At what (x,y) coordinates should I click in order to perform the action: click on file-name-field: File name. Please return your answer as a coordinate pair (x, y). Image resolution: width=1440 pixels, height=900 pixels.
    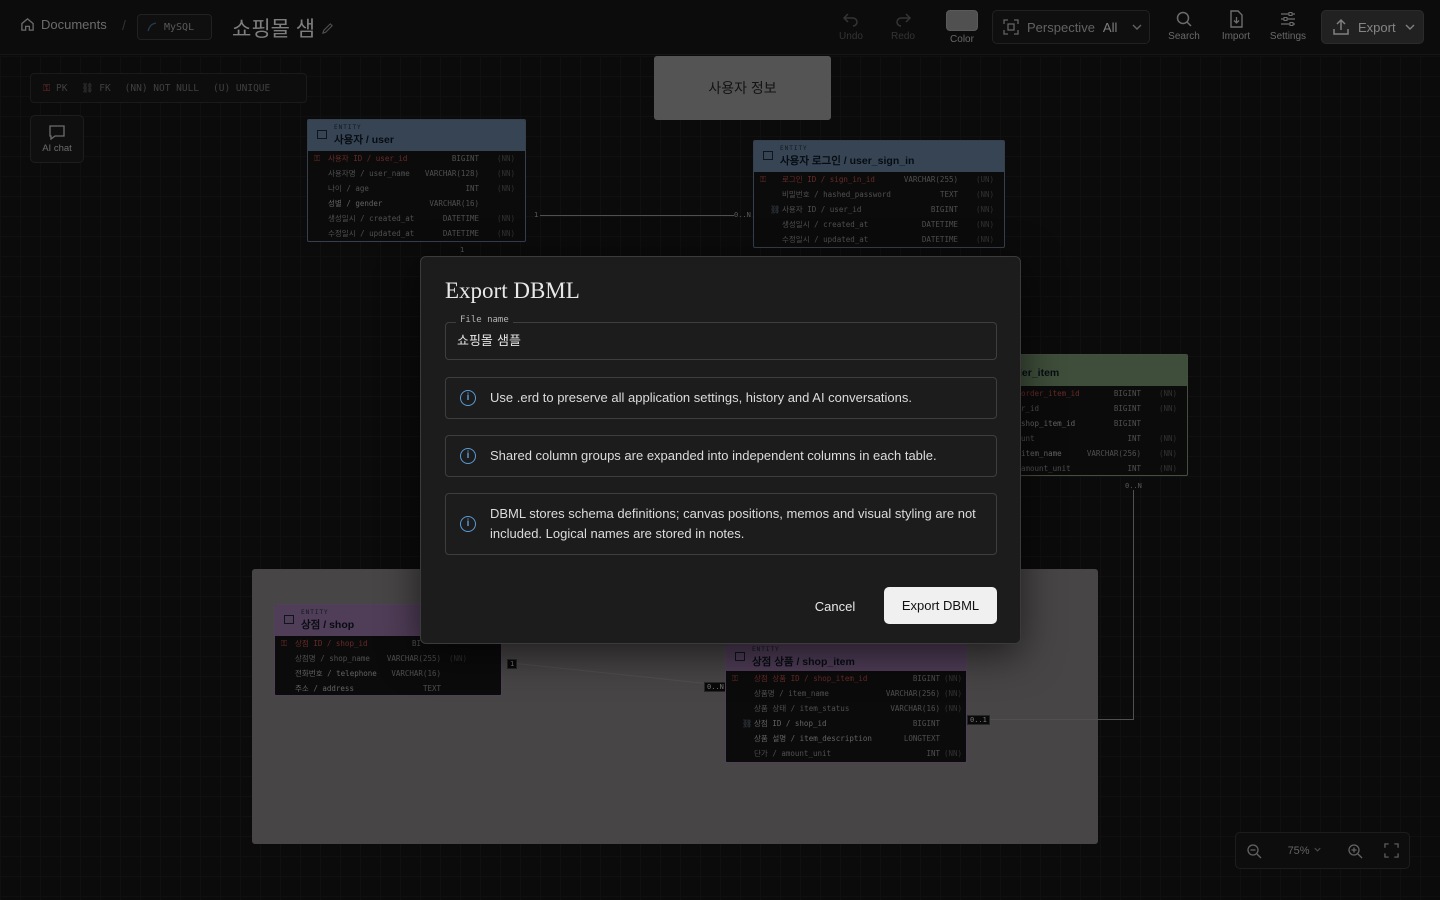
    Looking at the image, I should click on (721, 337).